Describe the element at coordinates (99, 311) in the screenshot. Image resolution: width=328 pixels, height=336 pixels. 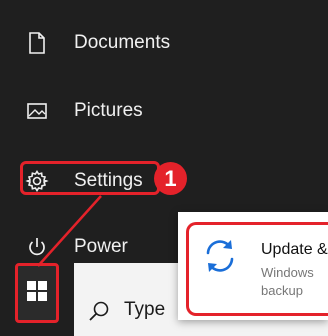
I see `search-icon` at that location.